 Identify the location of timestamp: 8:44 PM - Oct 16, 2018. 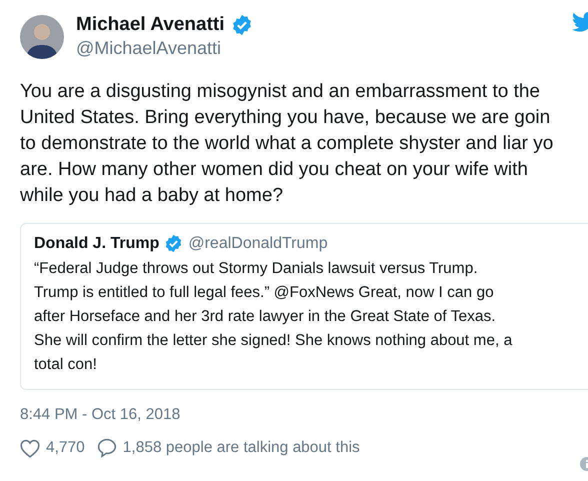
(304, 415).